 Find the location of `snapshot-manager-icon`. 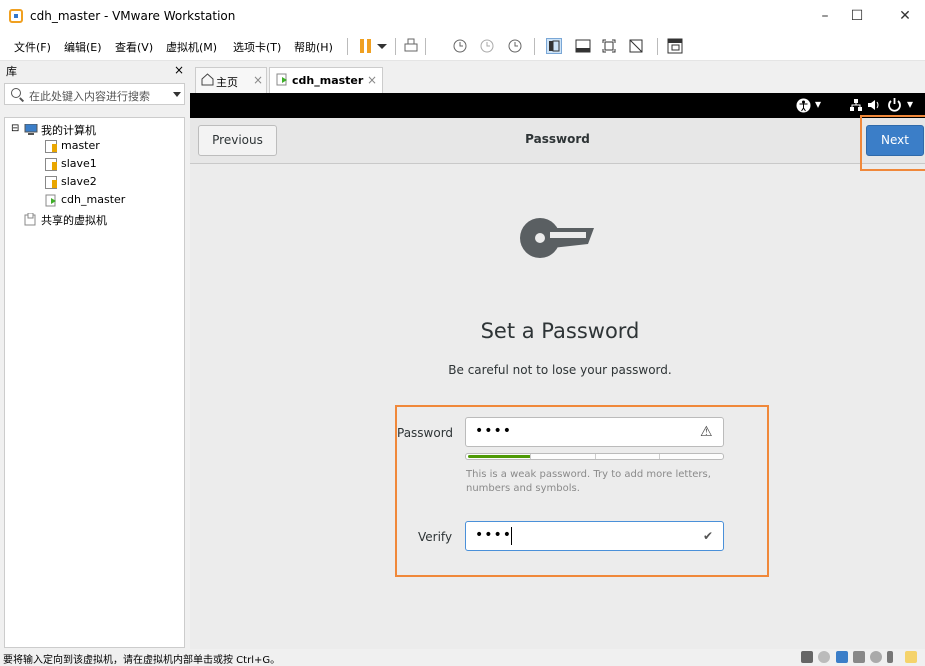

snapshot-manager-icon is located at coordinates (515, 46).